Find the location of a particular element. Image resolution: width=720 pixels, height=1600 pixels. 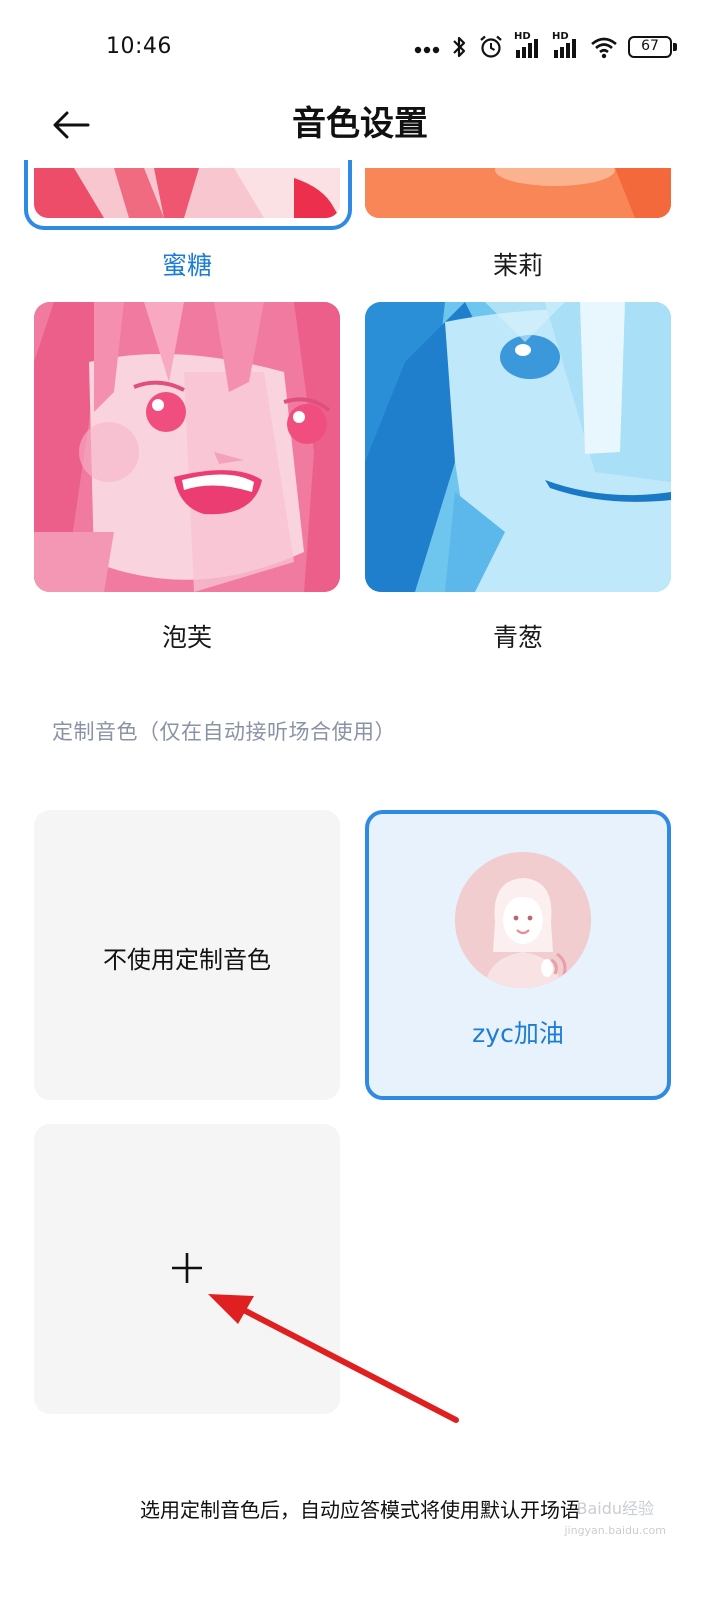

no-custom-voice-label: 不使用定制音色 is located at coordinates (187, 960).